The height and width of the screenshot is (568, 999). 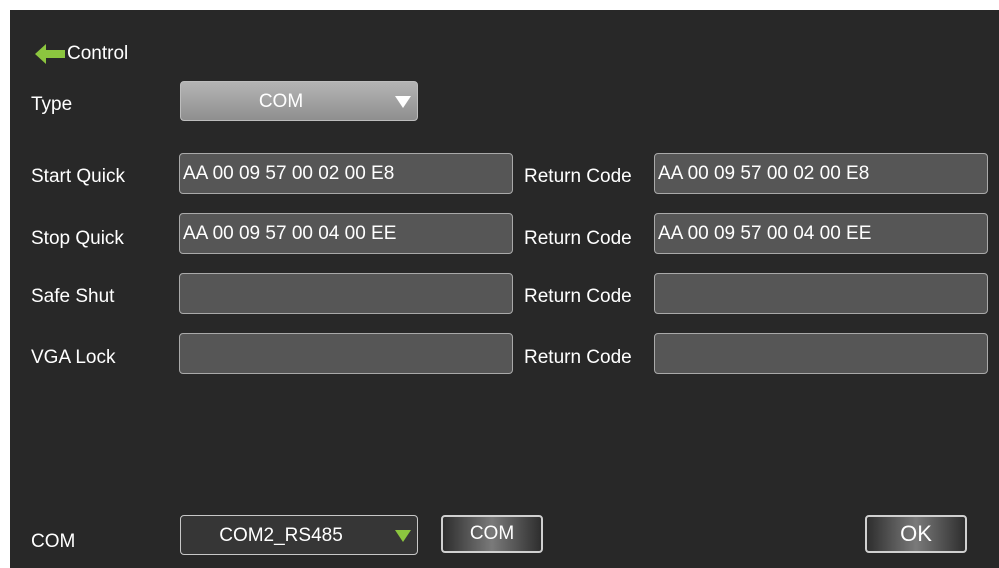 I want to click on com-button: COM, so click(x=492, y=534).